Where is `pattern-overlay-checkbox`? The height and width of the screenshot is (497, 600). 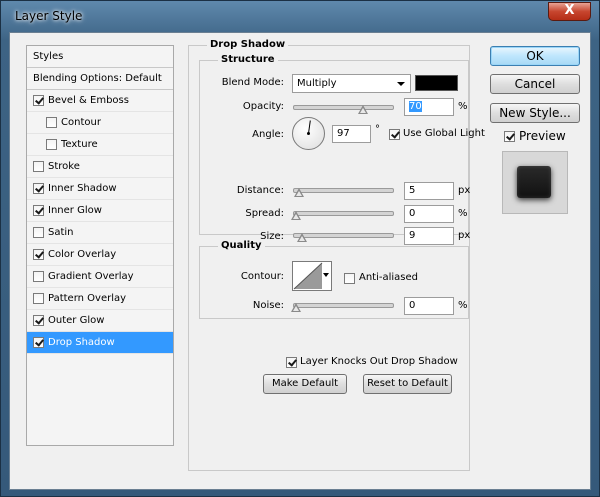
pattern-overlay-checkbox is located at coordinates (38, 298).